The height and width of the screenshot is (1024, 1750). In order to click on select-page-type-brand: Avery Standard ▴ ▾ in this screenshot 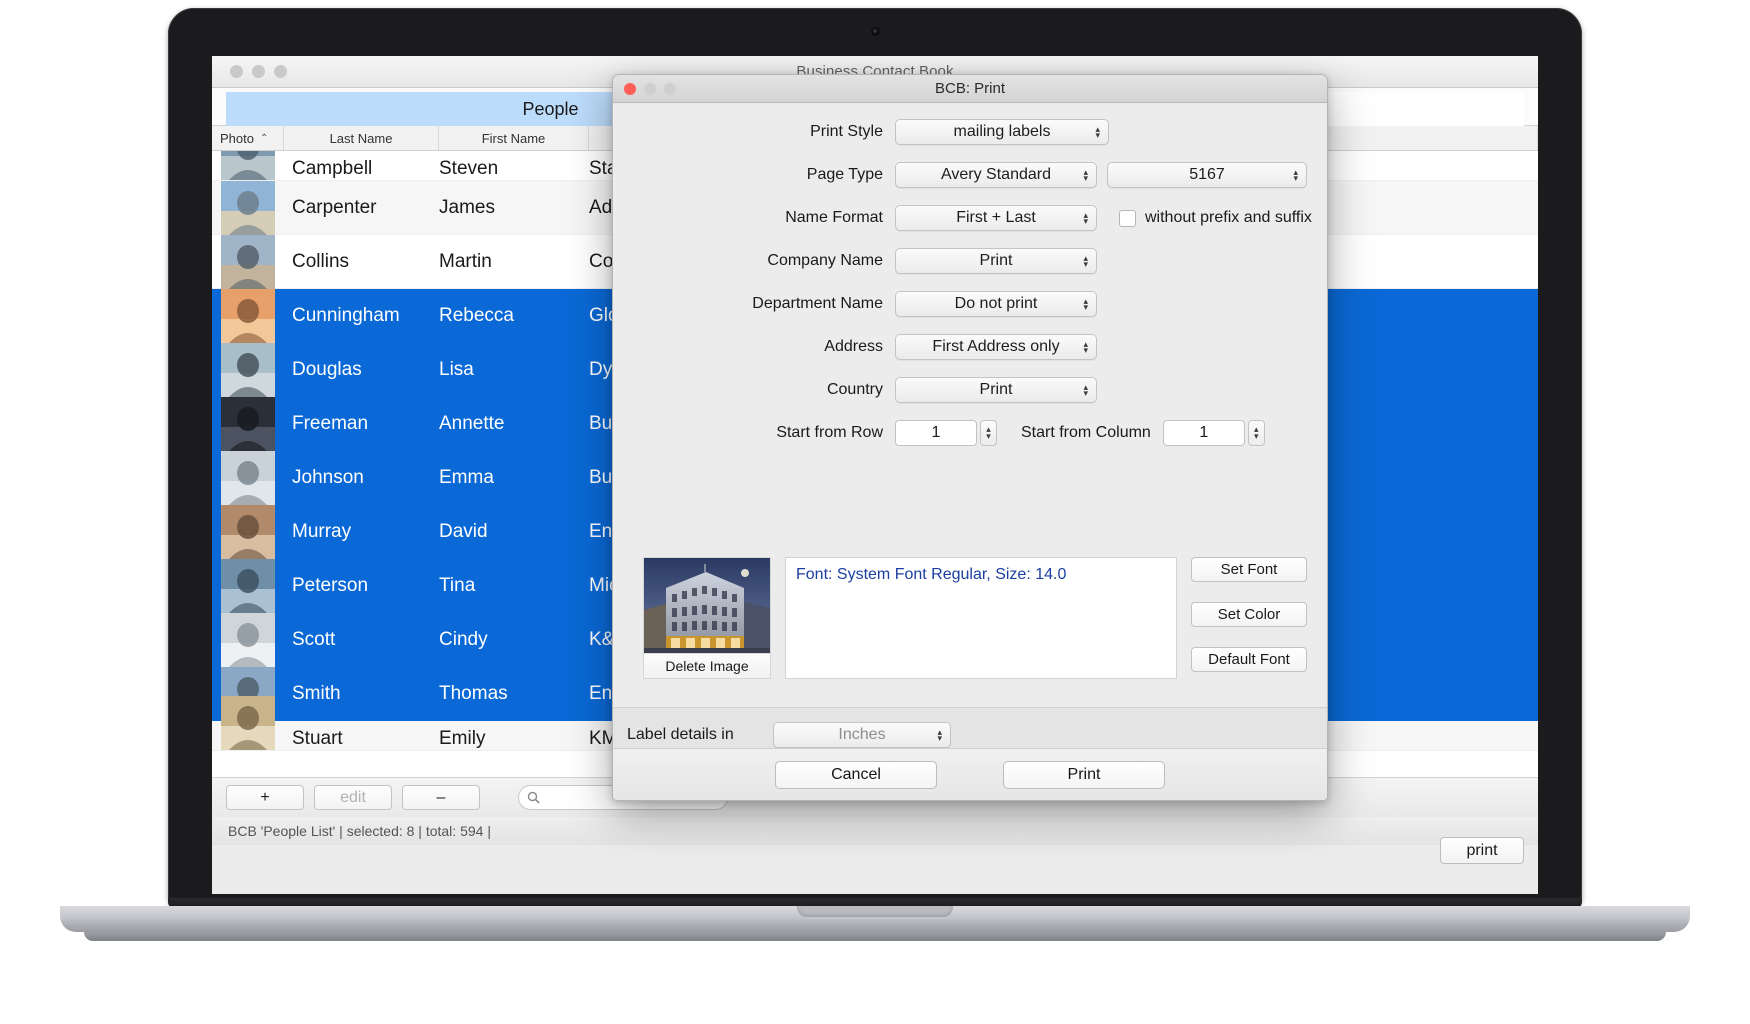, I will do `click(996, 175)`.